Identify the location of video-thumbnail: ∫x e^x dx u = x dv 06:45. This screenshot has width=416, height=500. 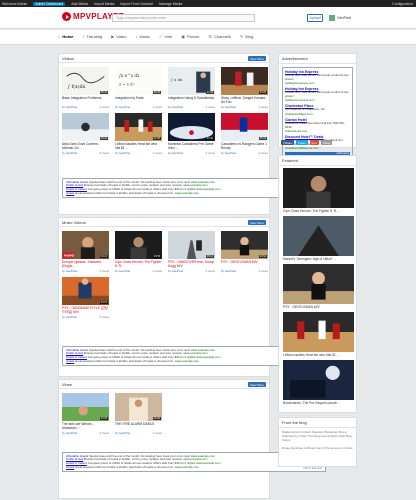
(138, 81).